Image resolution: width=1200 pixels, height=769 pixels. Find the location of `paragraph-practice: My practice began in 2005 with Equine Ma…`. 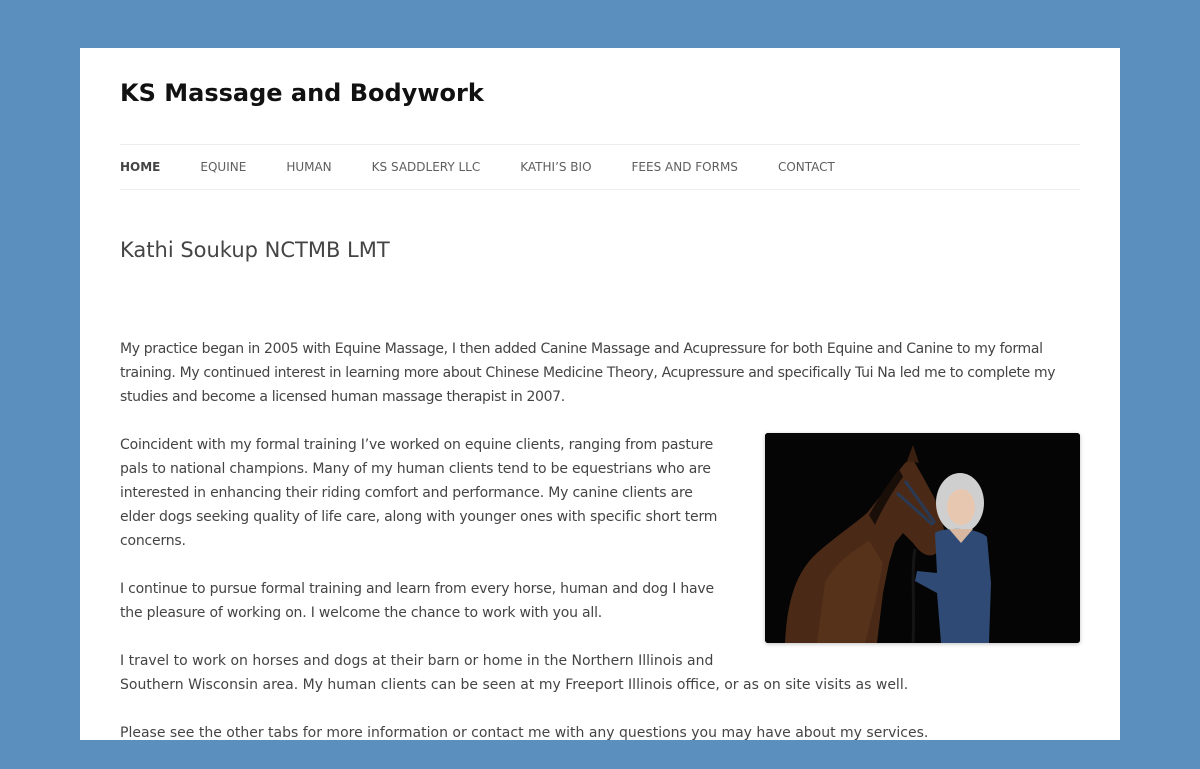

paragraph-practice: My practice began in 2005 with Equine Ma… is located at coordinates (588, 373).